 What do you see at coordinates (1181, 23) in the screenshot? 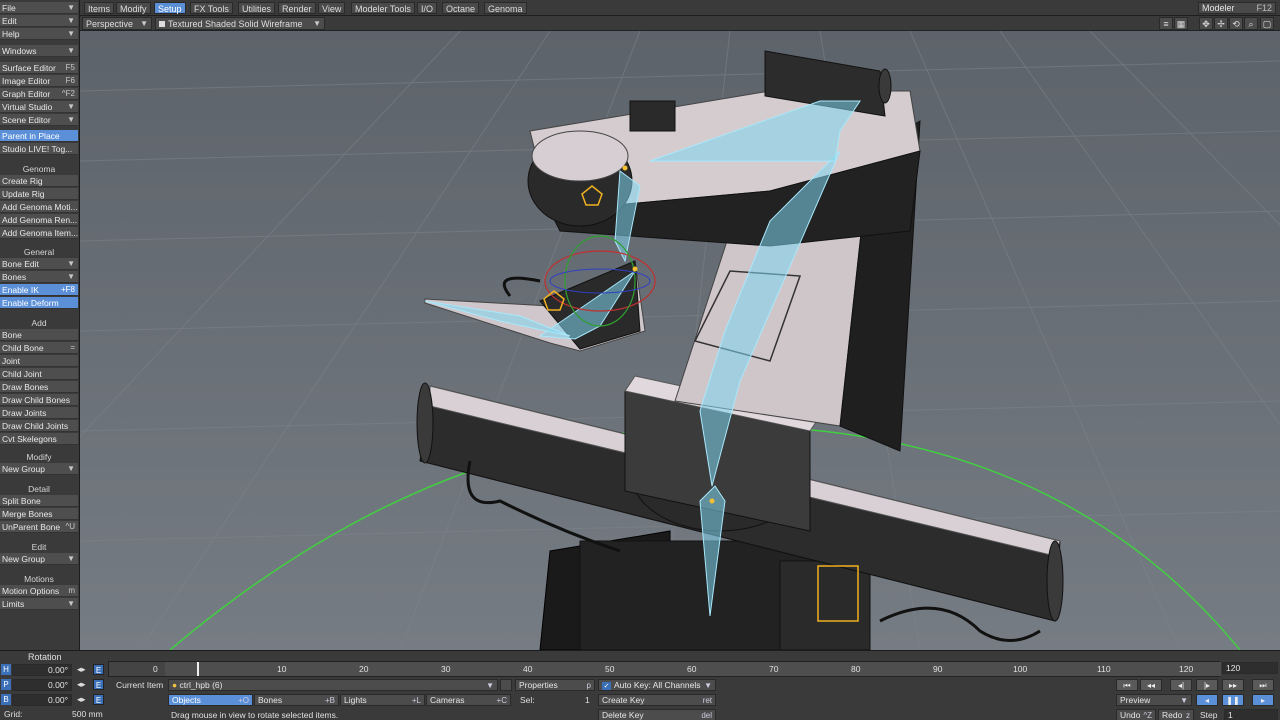
I see `grid-icon: ▦` at bounding box center [1181, 23].